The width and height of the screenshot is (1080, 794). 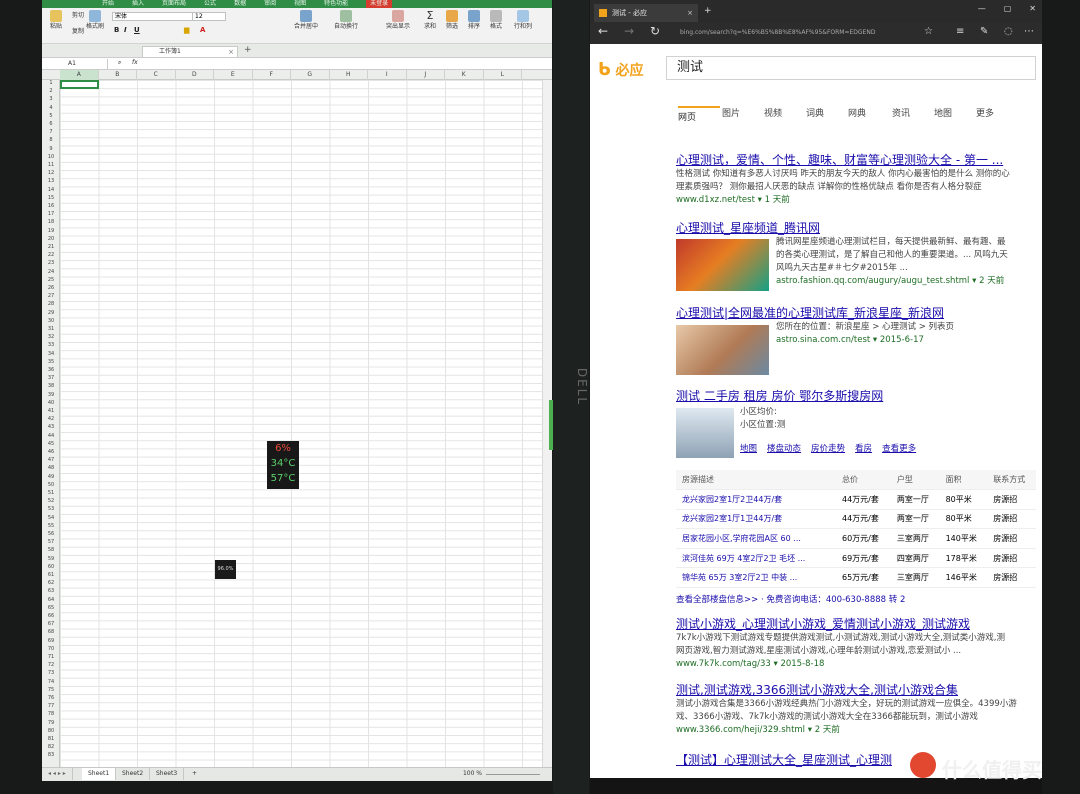 I want to click on row-header: 28, so click(x=51, y=304).